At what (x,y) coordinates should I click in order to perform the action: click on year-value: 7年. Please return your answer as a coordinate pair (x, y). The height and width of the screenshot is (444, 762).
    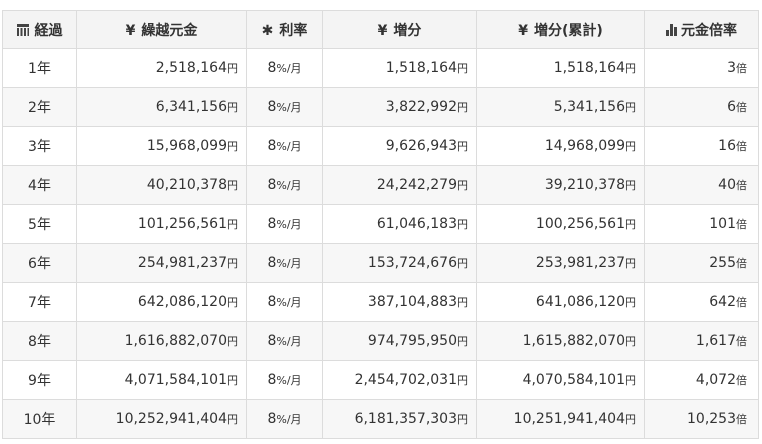
    Looking at the image, I should click on (39, 303).